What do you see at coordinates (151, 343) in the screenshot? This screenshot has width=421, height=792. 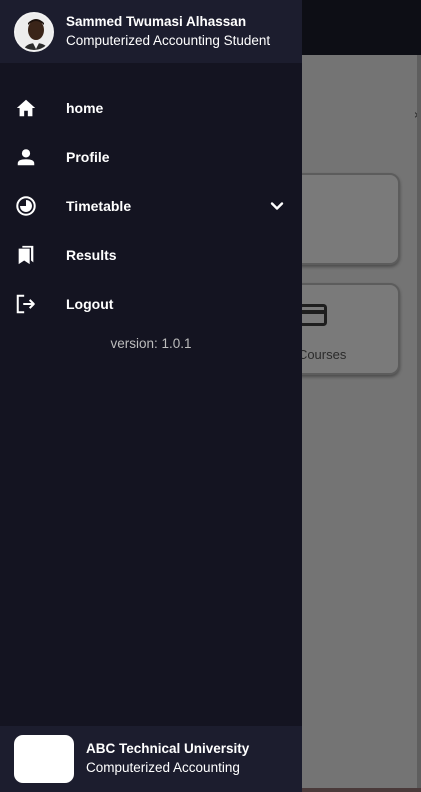 I see `app-version: version: 1.0.1` at bounding box center [151, 343].